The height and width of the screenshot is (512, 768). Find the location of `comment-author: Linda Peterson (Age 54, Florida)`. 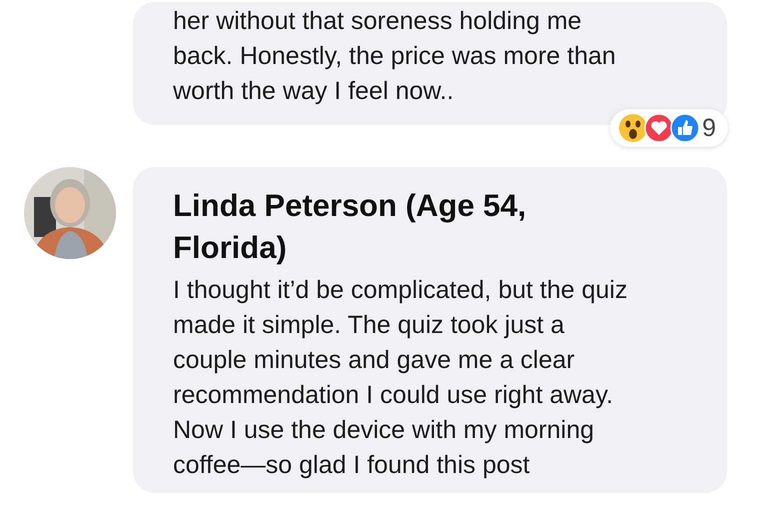

comment-author: Linda Peterson (Age 54, Florida) is located at coordinates (383, 227).